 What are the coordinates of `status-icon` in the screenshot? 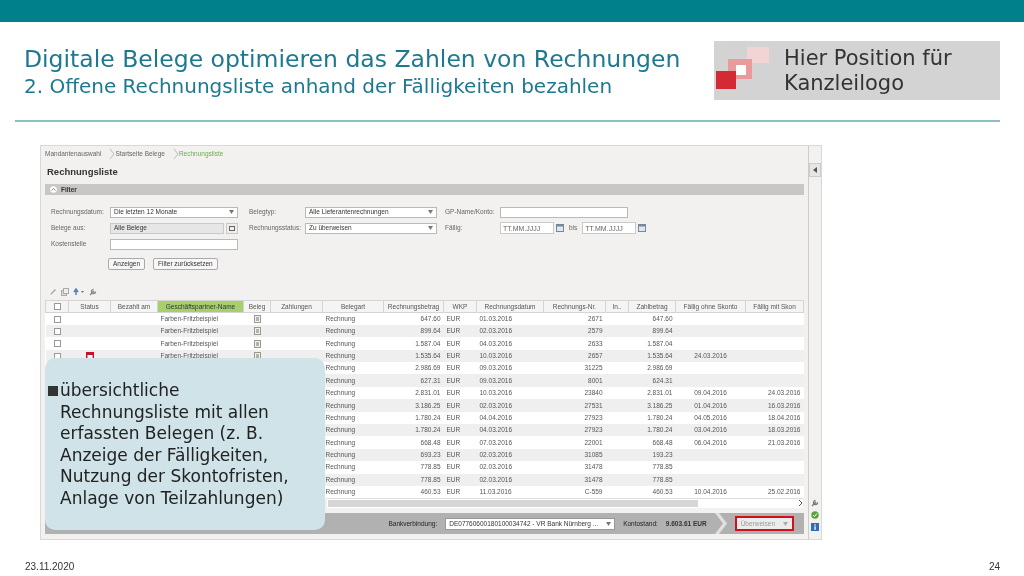 It's located at (815, 515).